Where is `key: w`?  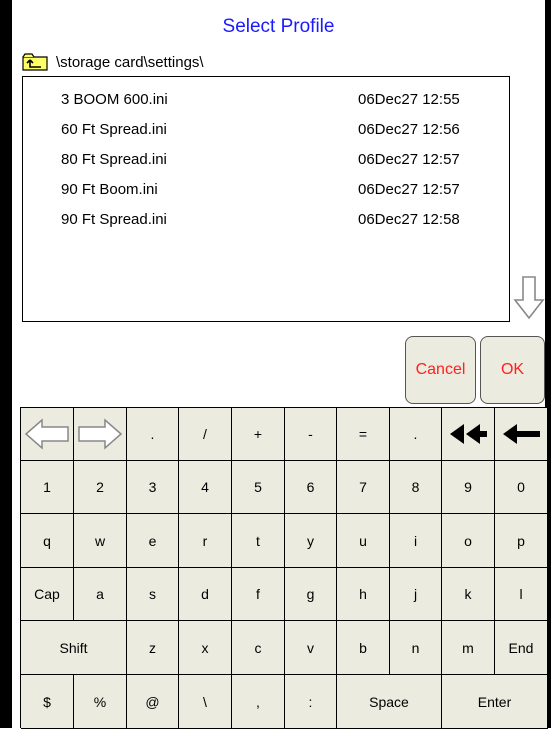 key: w is located at coordinates (100, 541).